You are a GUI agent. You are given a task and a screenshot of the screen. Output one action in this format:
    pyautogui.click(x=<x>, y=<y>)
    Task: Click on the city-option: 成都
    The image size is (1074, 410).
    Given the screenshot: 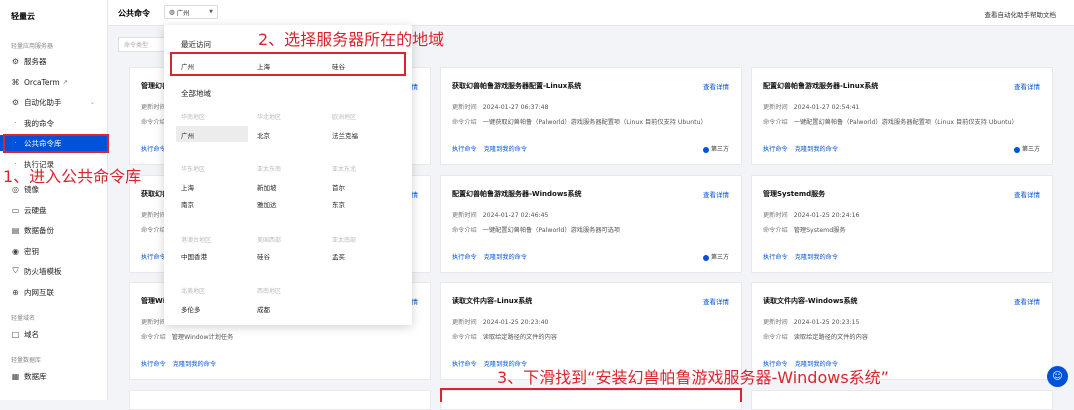 What is the action you would take?
    pyautogui.click(x=263, y=309)
    